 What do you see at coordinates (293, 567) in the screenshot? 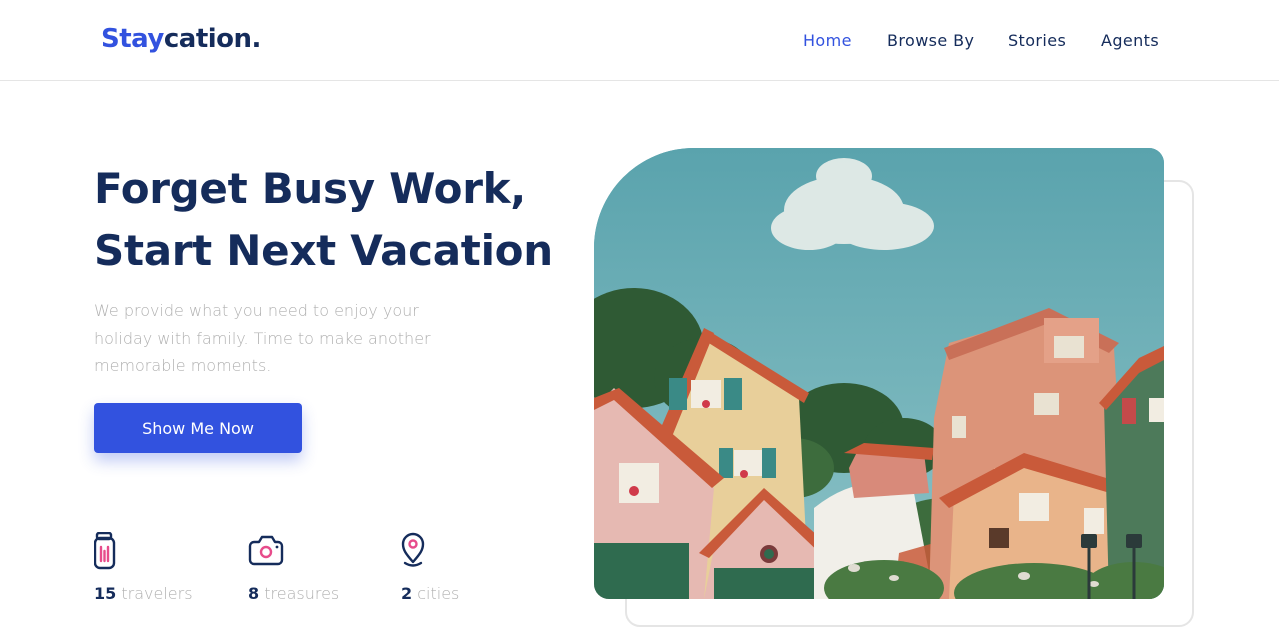
I see `stat-treasures: 8 treasures` at bounding box center [293, 567].